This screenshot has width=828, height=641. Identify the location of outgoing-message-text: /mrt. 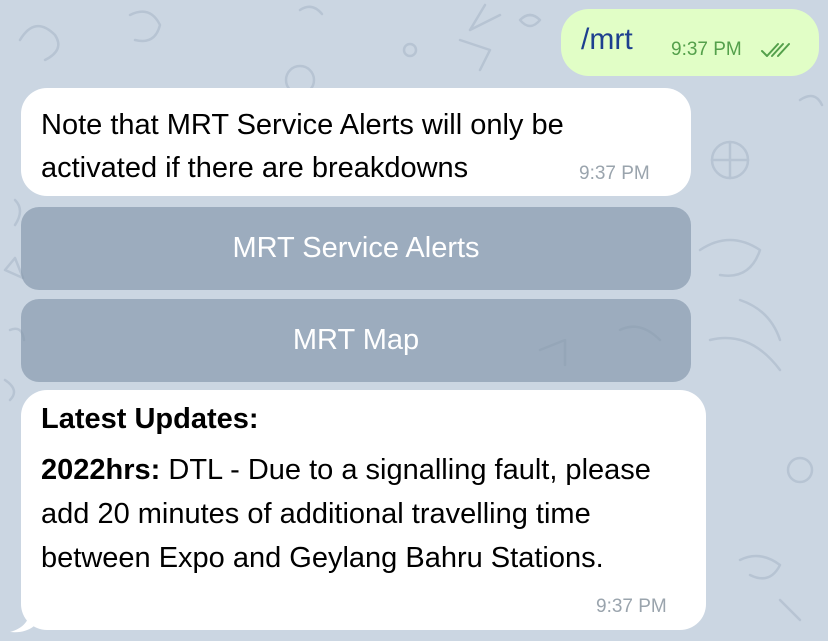
(607, 39).